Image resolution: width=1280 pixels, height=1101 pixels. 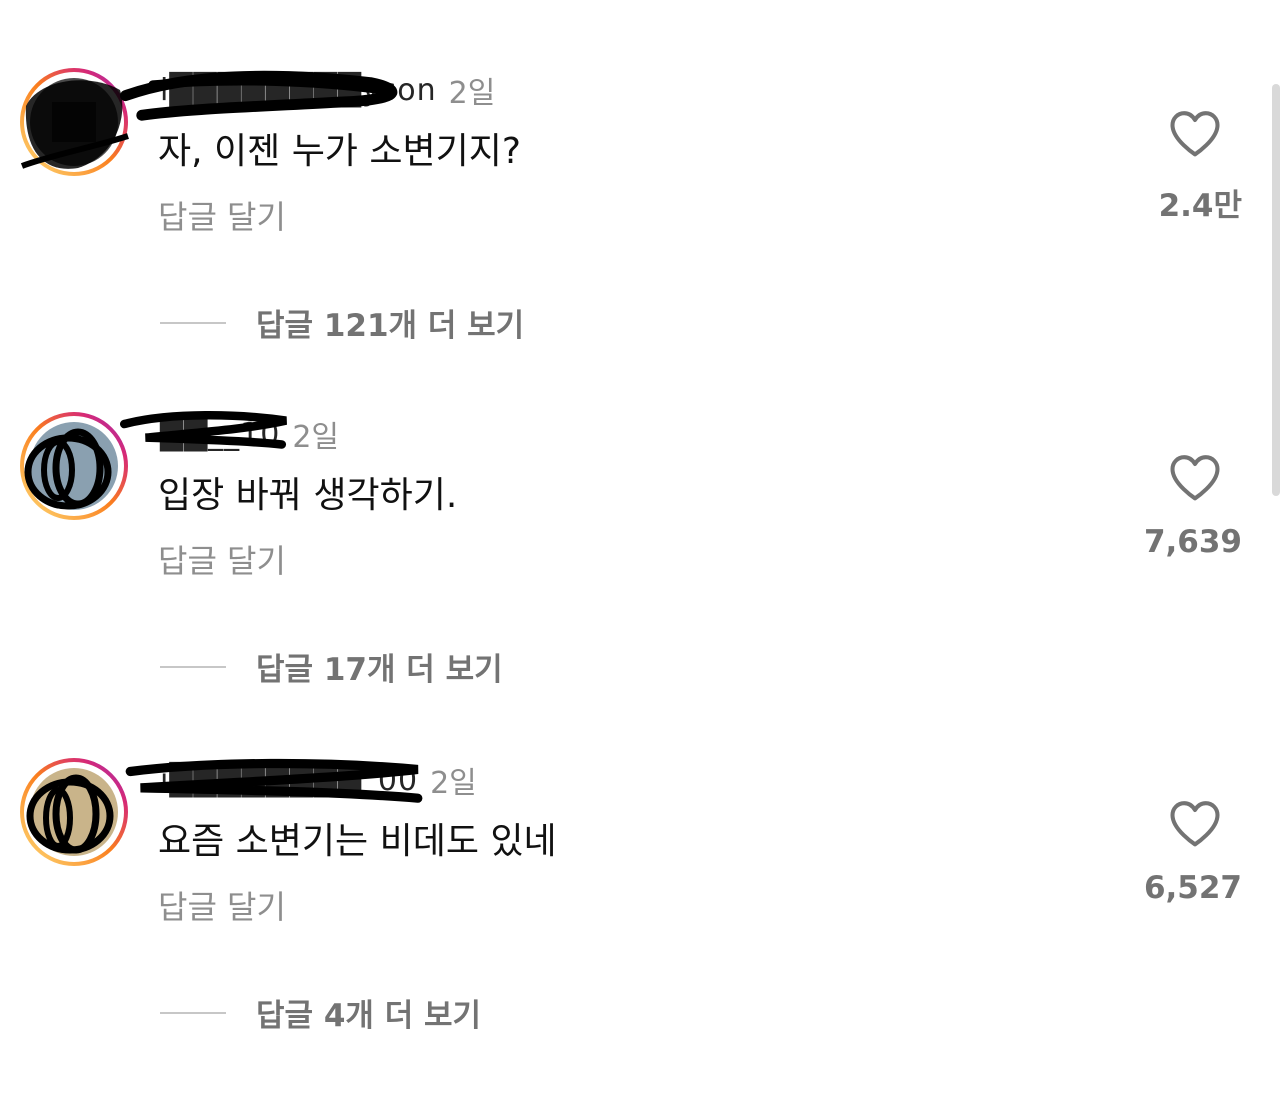 I want to click on username: i████████_00, so click(x=274, y=780).